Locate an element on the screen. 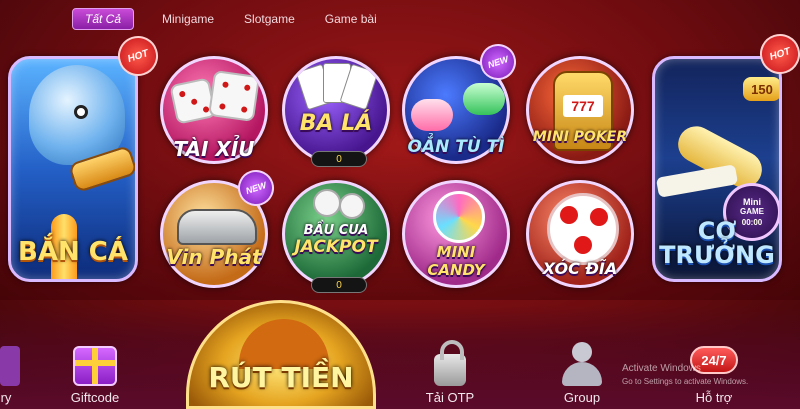 Image resolution: width=800 pixels, height=409 pixels. game-tile-mini-candy: MINI CANDY is located at coordinates (456, 234).